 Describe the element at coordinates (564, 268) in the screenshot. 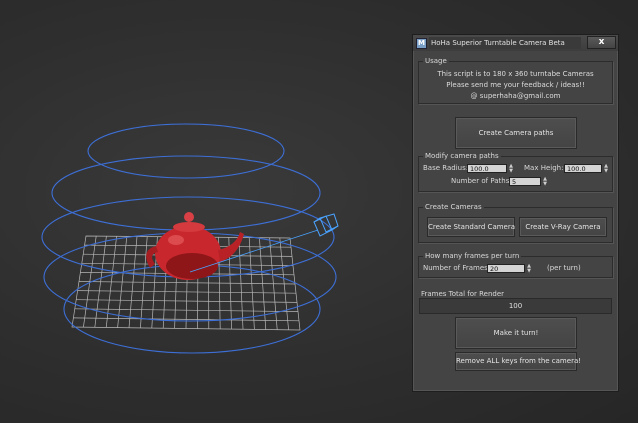

I see `per-turn-suffix: (per turn)` at that location.